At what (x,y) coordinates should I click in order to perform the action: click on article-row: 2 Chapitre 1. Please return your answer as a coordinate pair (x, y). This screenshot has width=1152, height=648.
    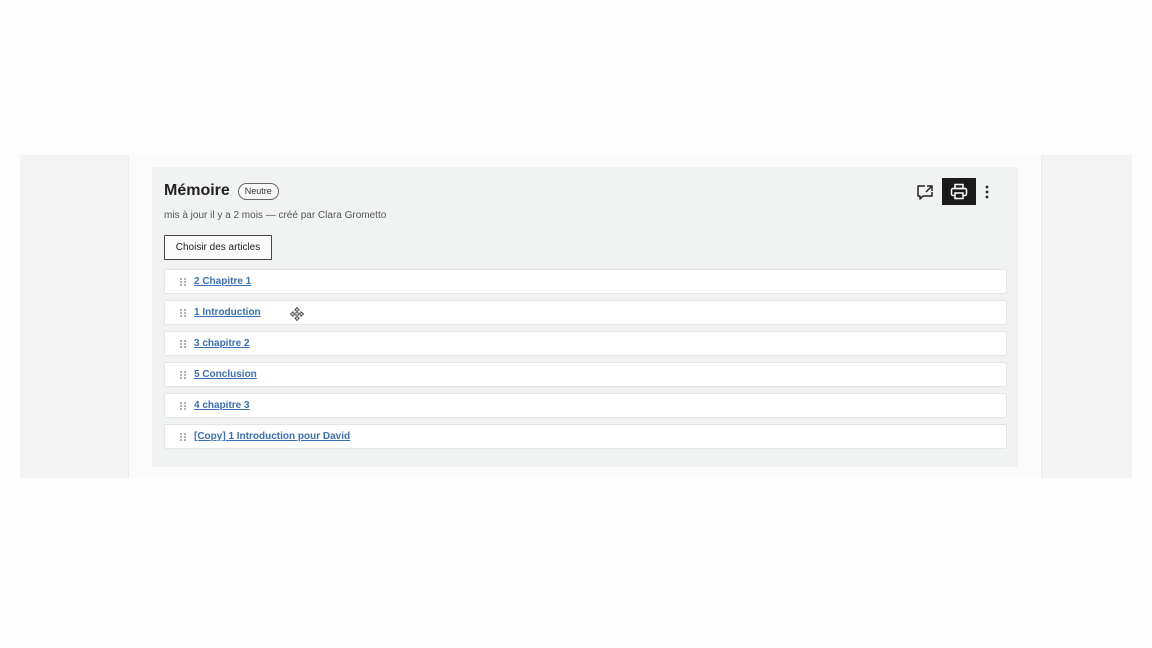
    Looking at the image, I should click on (585, 281).